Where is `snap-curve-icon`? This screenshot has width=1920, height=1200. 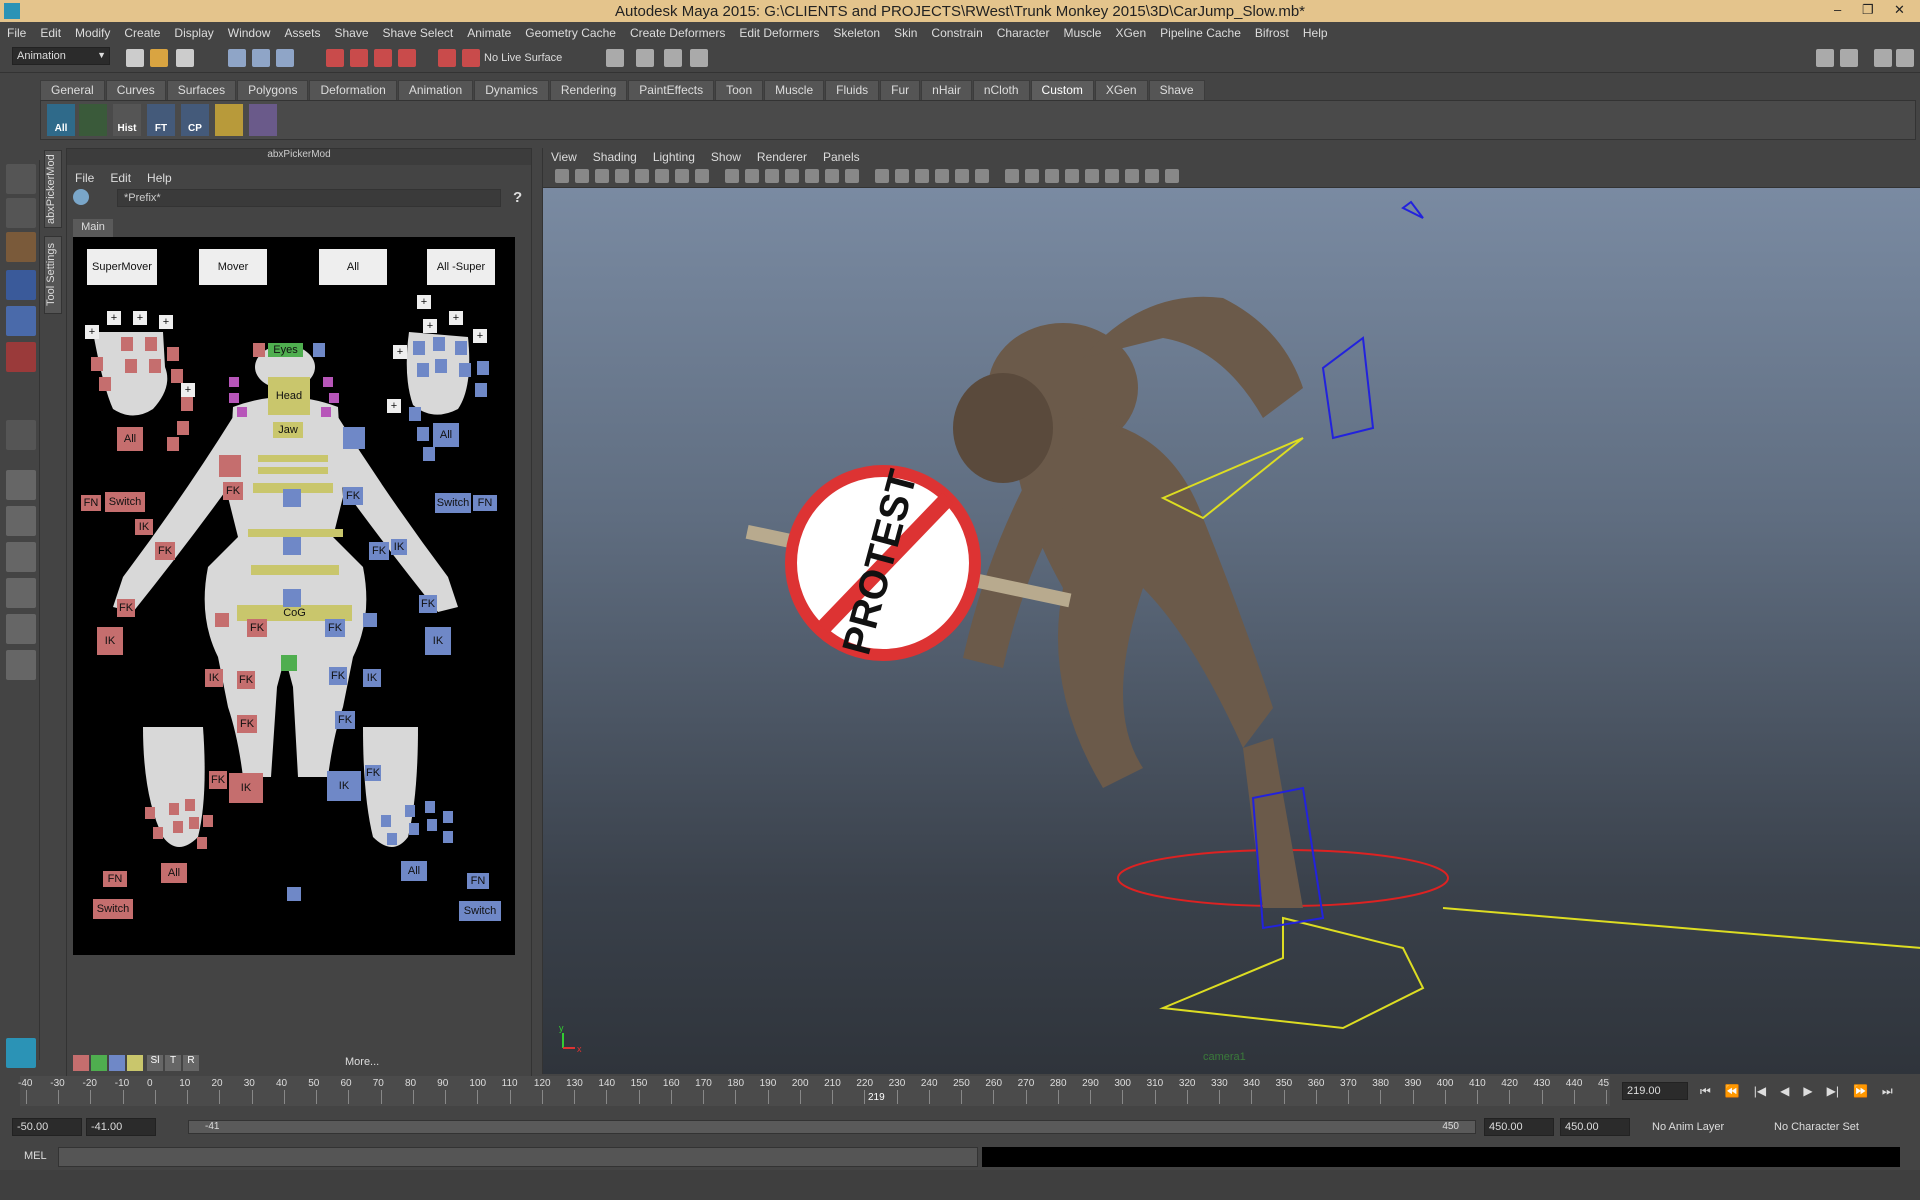
snap-curve-icon is located at coordinates (359, 58).